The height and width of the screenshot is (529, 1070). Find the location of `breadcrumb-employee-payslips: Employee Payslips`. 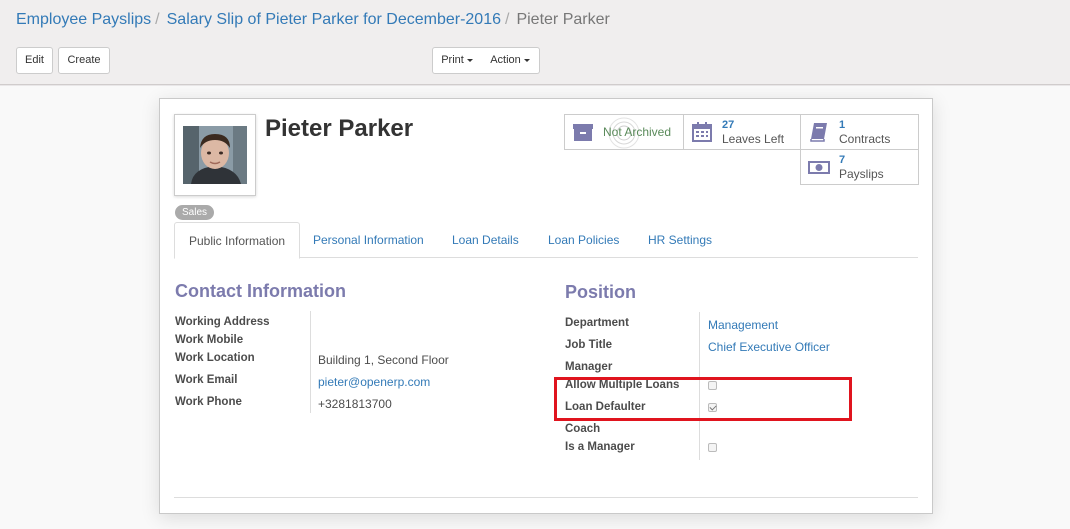

breadcrumb-employee-payslips: Employee Payslips is located at coordinates (83, 19).